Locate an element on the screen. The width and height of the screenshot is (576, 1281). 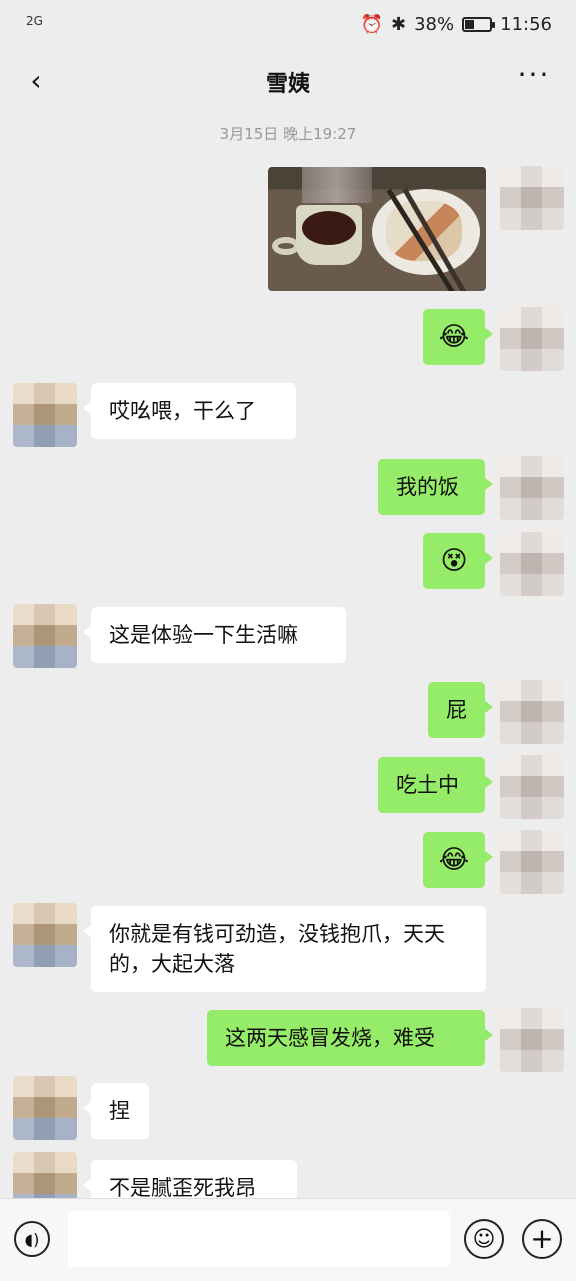
network-indicator: 2G is located at coordinates (34, 21).